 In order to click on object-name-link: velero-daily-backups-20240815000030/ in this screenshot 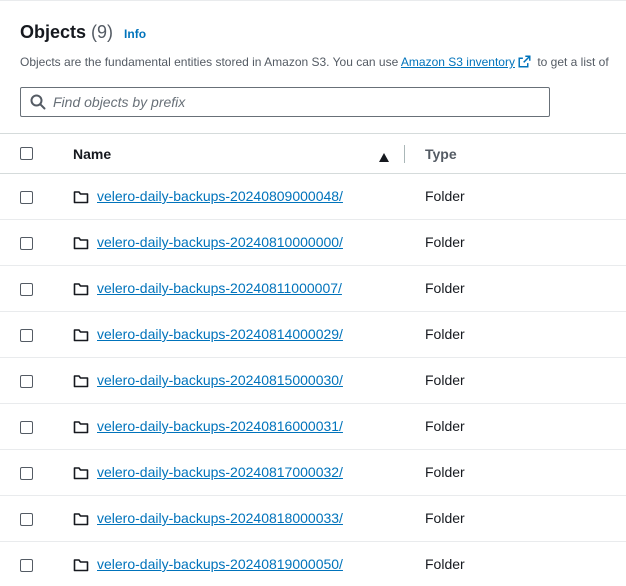, I will do `click(220, 380)`.